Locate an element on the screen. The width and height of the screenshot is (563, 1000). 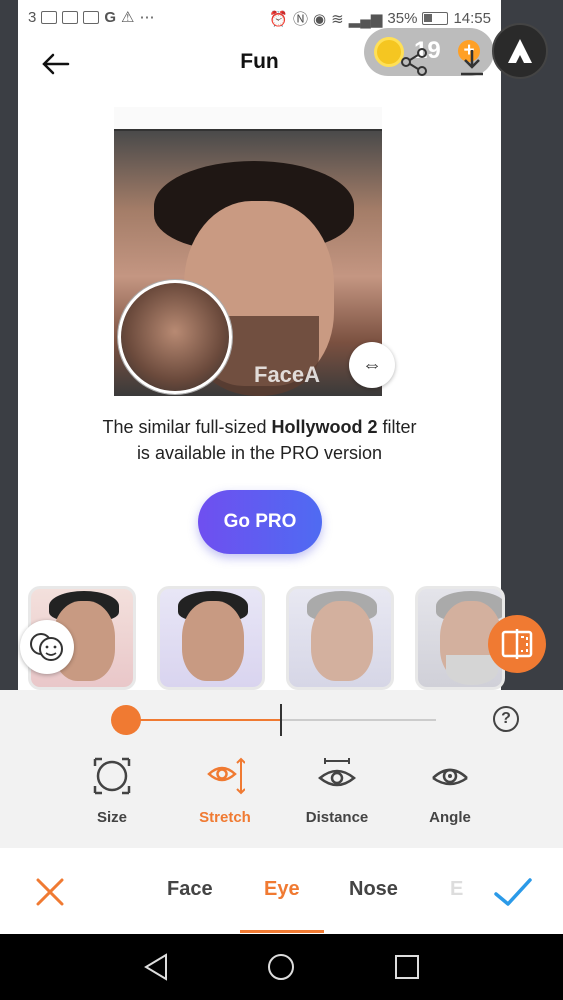
confirm-button is located at coordinates (513, 892).